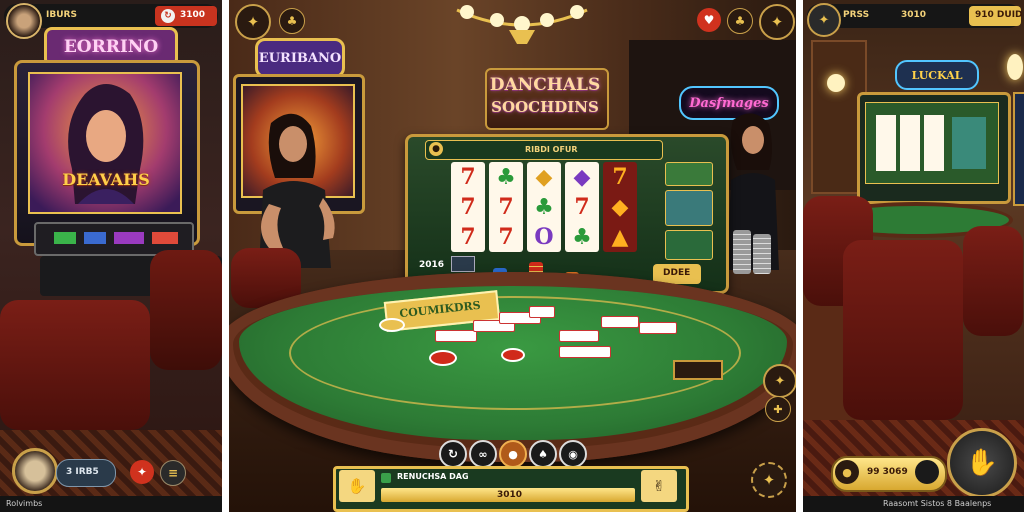 The image size is (1024, 512). I want to click on right-chair-front, so click(903, 330).